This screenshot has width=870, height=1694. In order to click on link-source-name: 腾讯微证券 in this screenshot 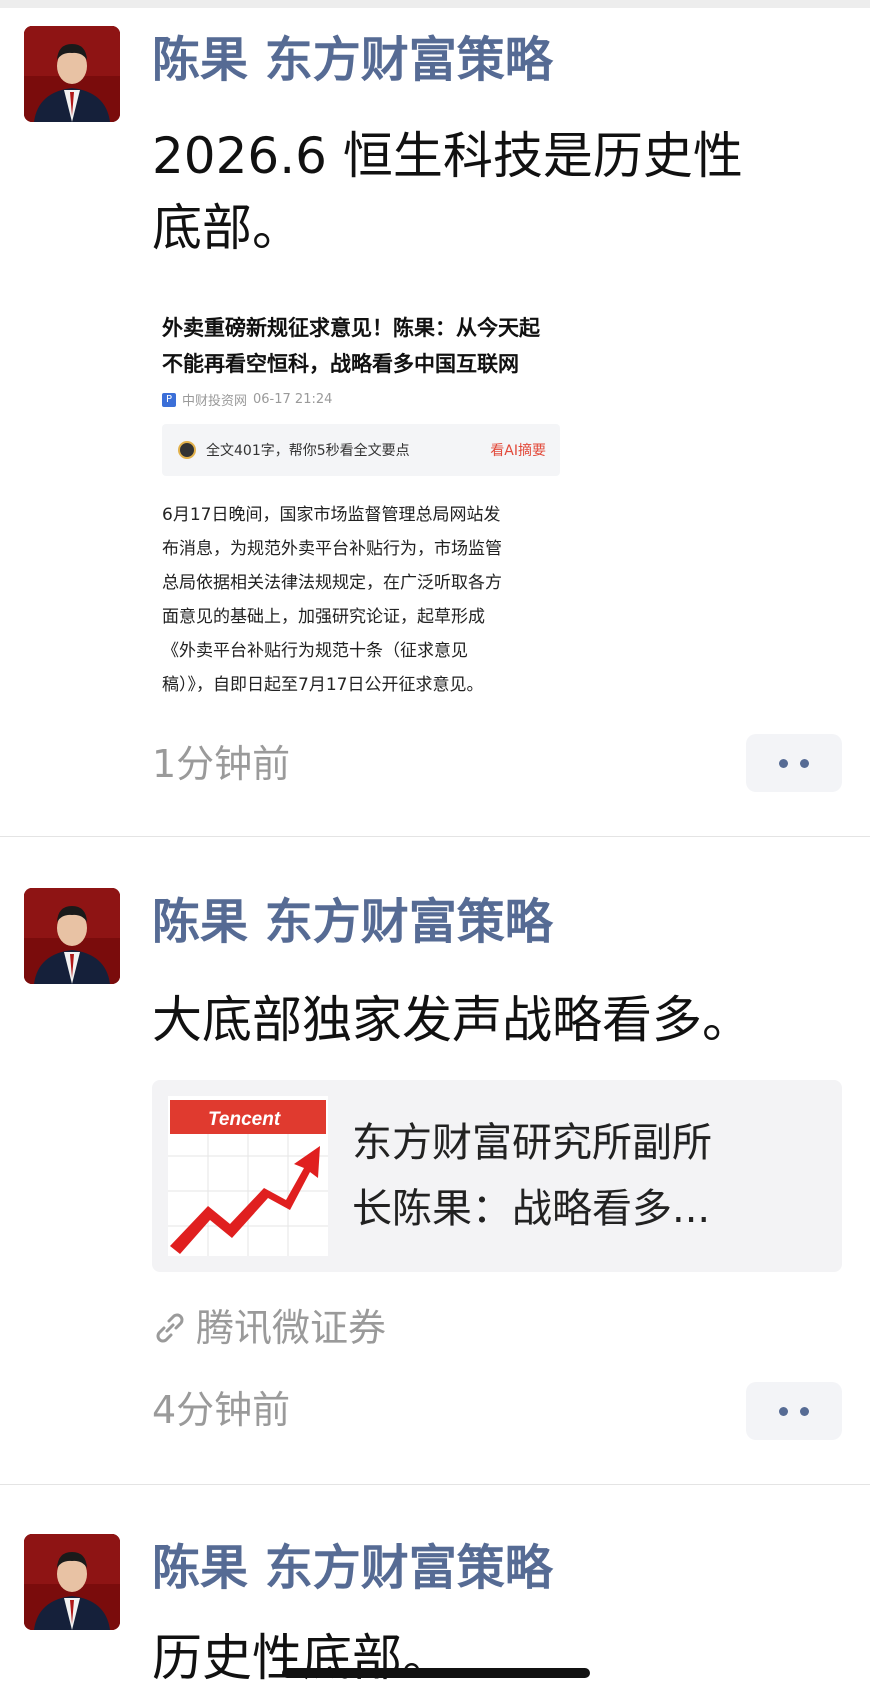, I will do `click(291, 1328)`.